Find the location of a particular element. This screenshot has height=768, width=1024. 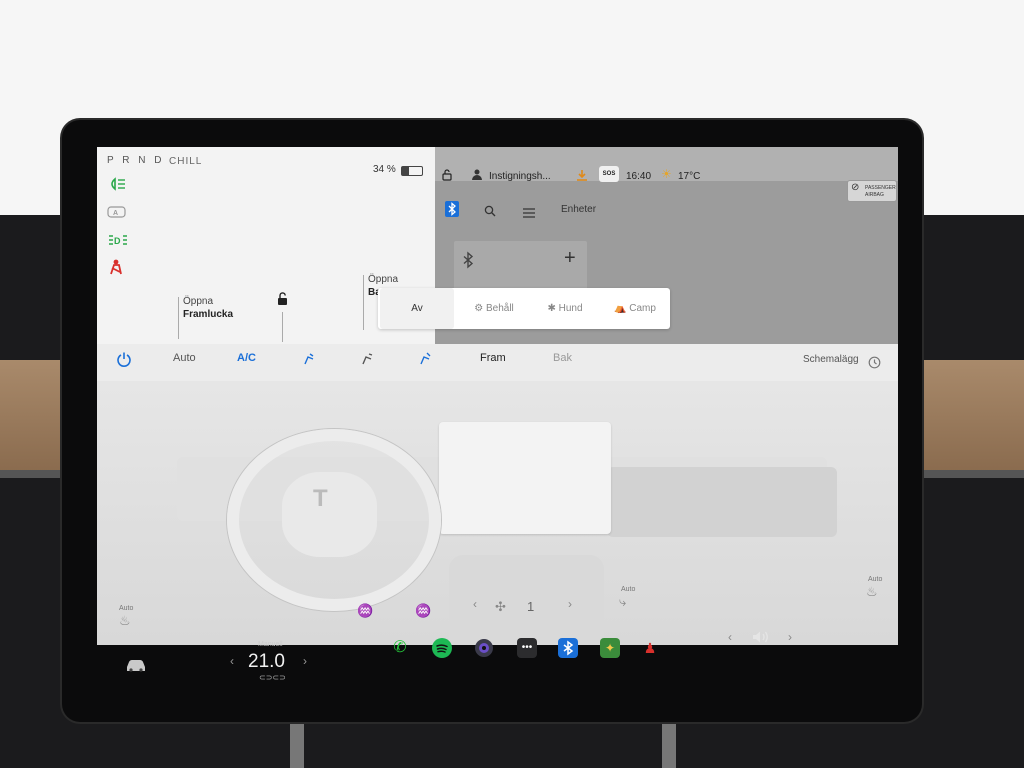

tesla-logo-icon: T is located at coordinates (320, 498).